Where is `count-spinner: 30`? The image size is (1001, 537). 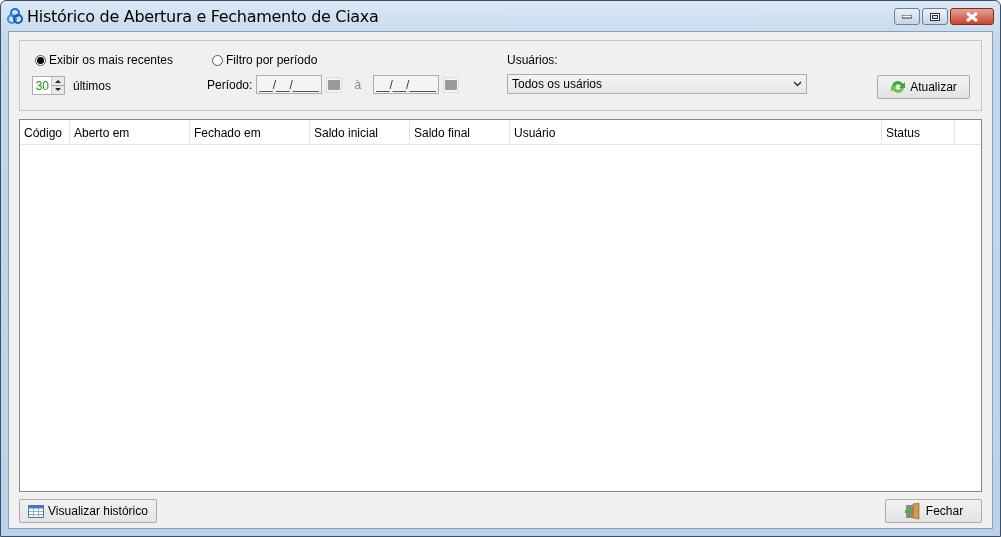
count-spinner: 30 is located at coordinates (48, 85).